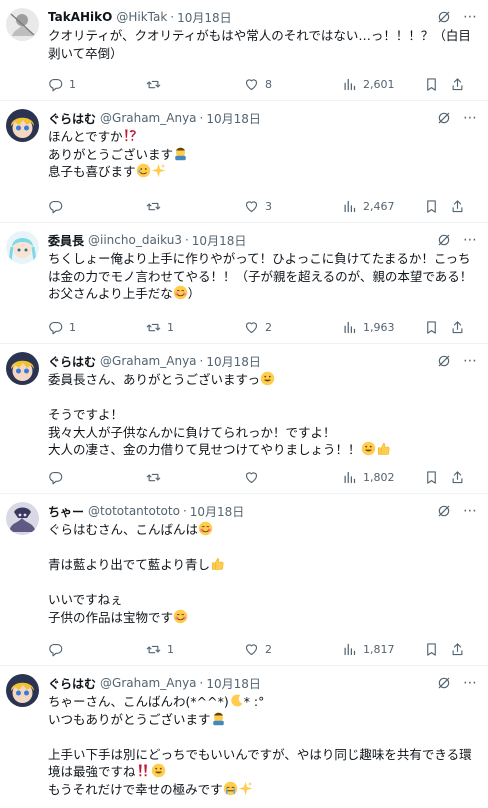 The width and height of the screenshot is (488, 808). What do you see at coordinates (368, 448) in the screenshot?
I see `tears-of-joy-icon` at bounding box center [368, 448].